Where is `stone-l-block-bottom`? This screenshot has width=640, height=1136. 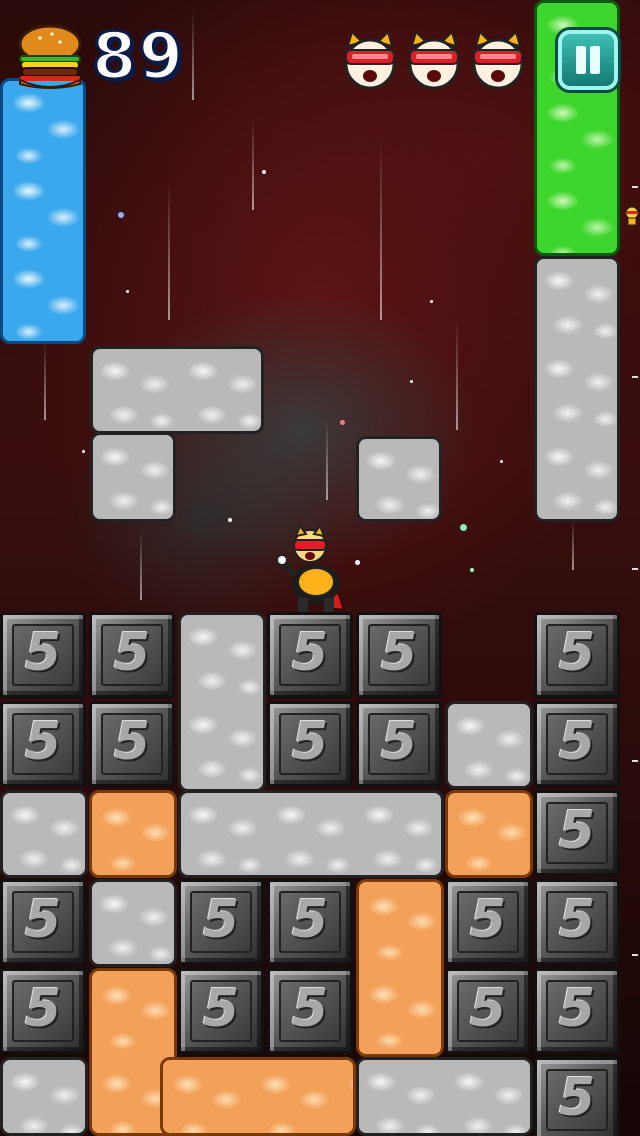
stone-l-block-bottom is located at coordinates (133, 477).